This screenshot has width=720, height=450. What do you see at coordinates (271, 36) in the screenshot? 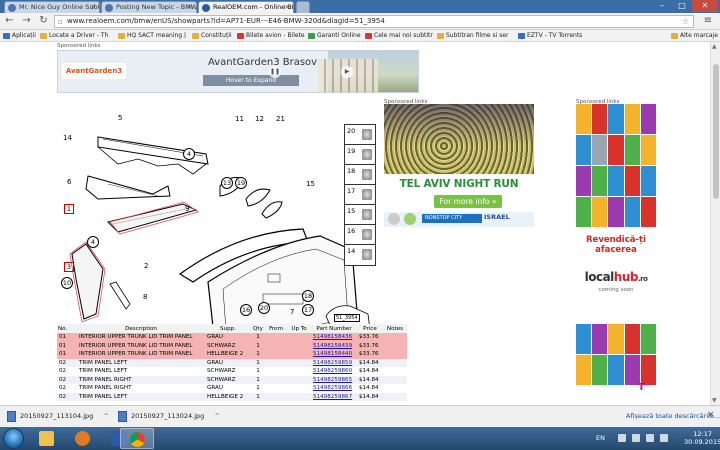
I see `bookmark-bilete-avion: Bilete avion - Bilete` at bounding box center [271, 36].